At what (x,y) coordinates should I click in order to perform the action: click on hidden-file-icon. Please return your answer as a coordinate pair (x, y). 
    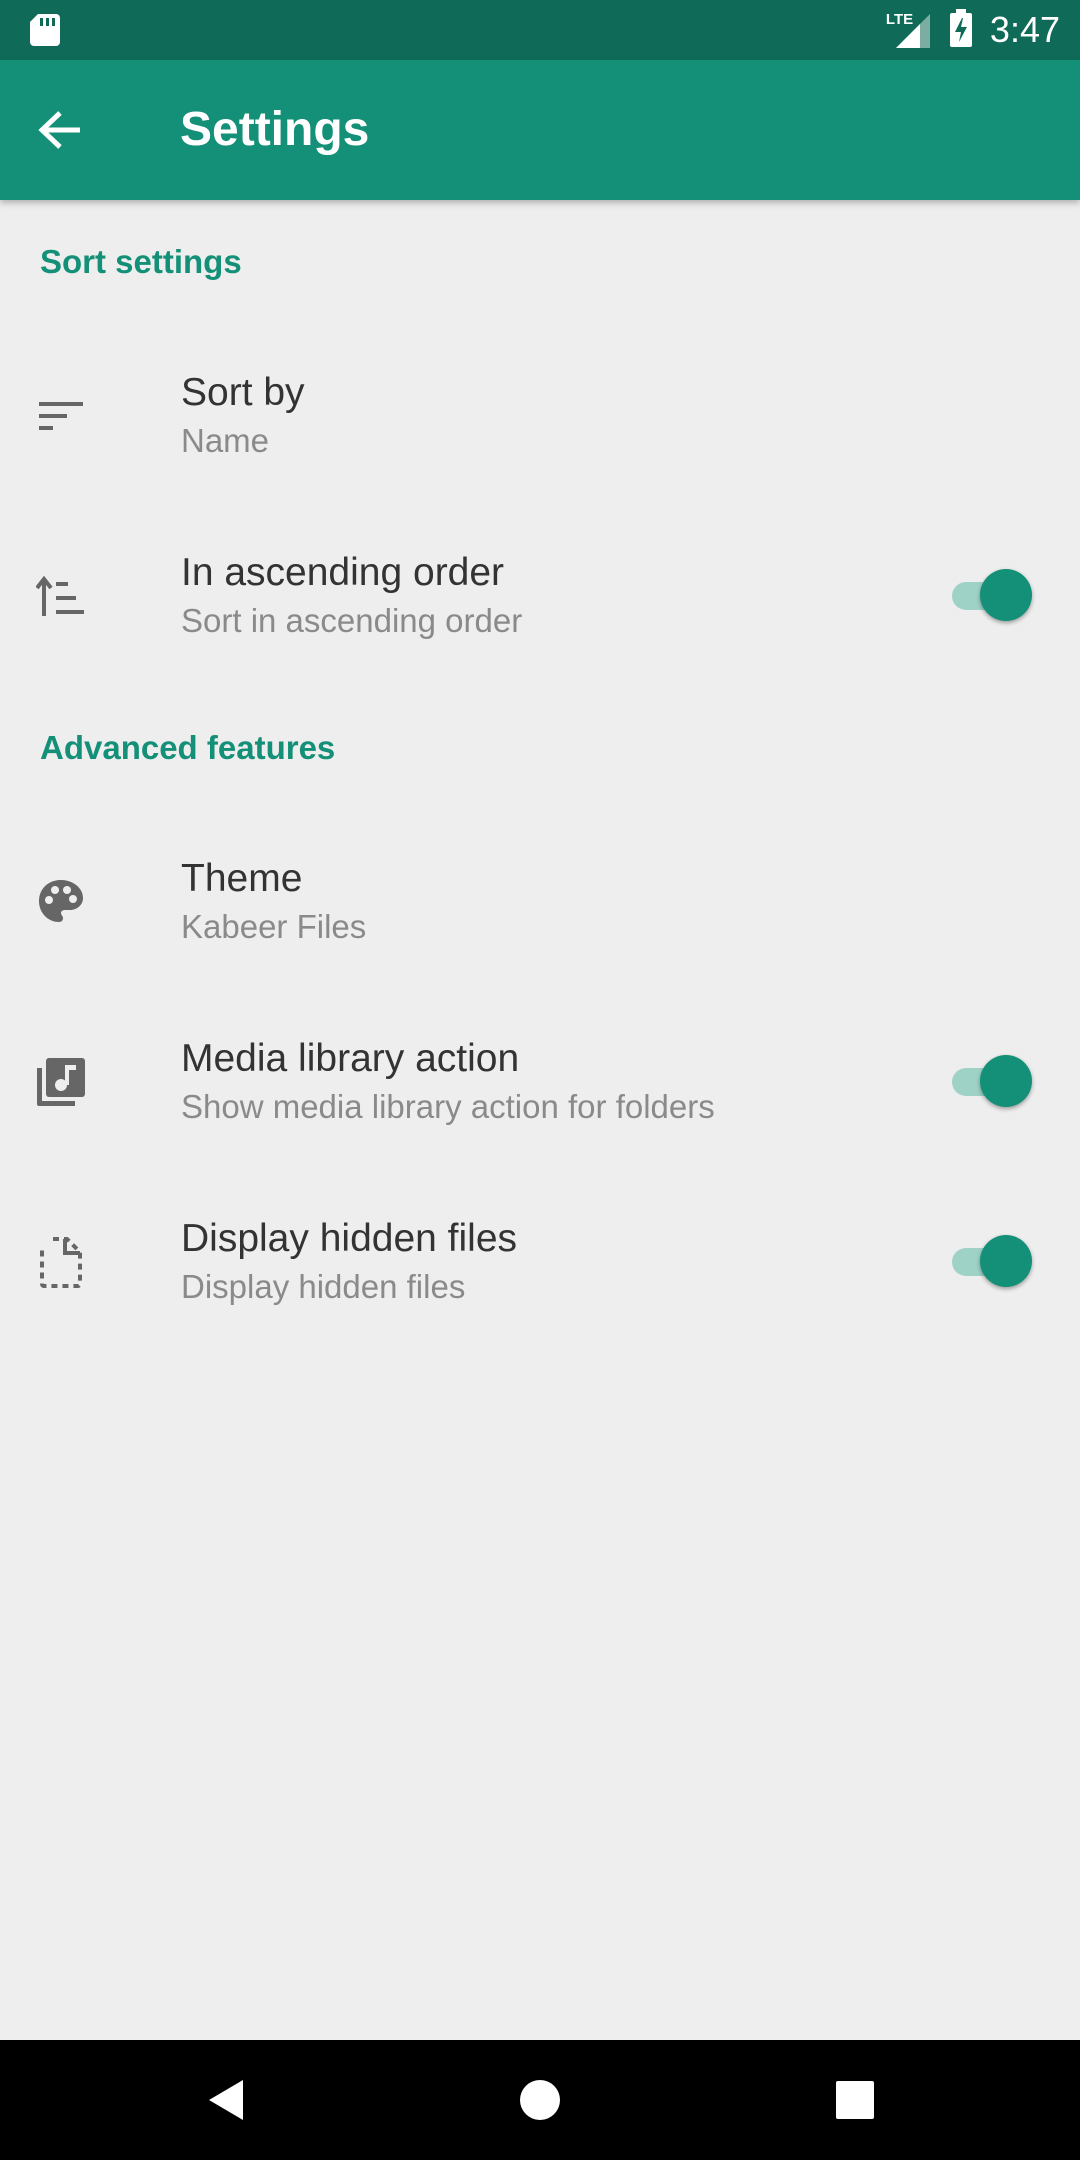
    Looking at the image, I should click on (61, 1262).